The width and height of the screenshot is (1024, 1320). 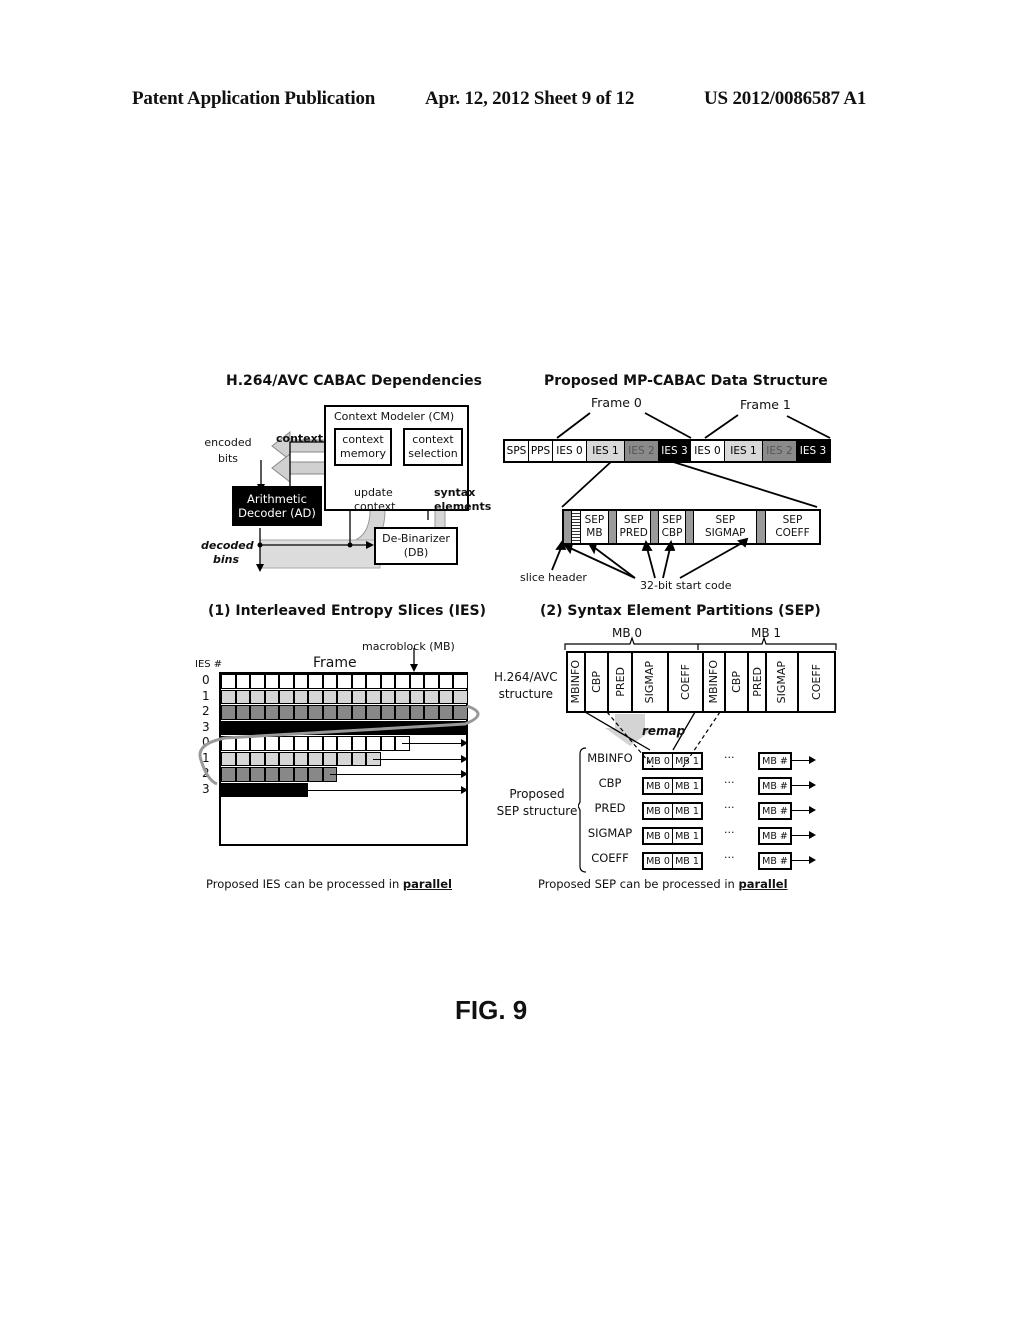 I want to click on decoded-bins-band, so click(x=320, y=554).